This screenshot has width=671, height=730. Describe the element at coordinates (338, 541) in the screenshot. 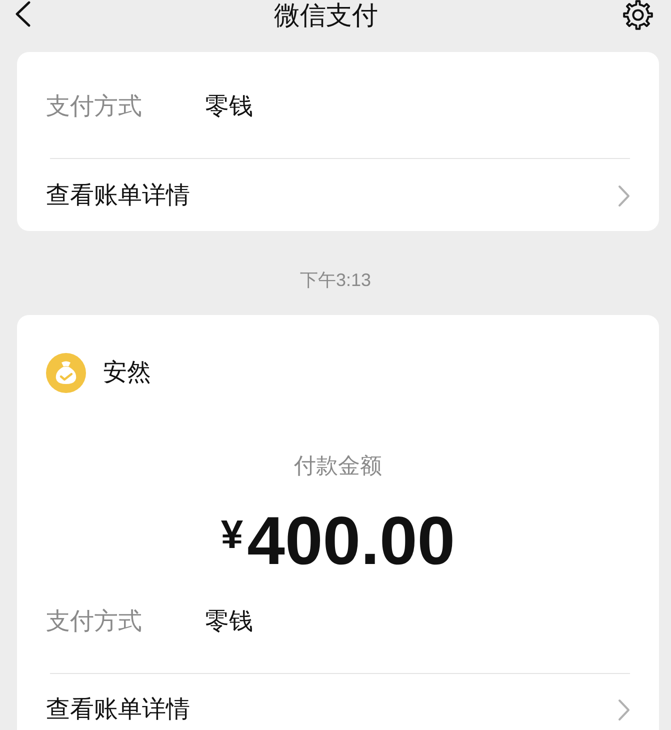

I see `amount-text: $^{¥}$400.00` at that location.